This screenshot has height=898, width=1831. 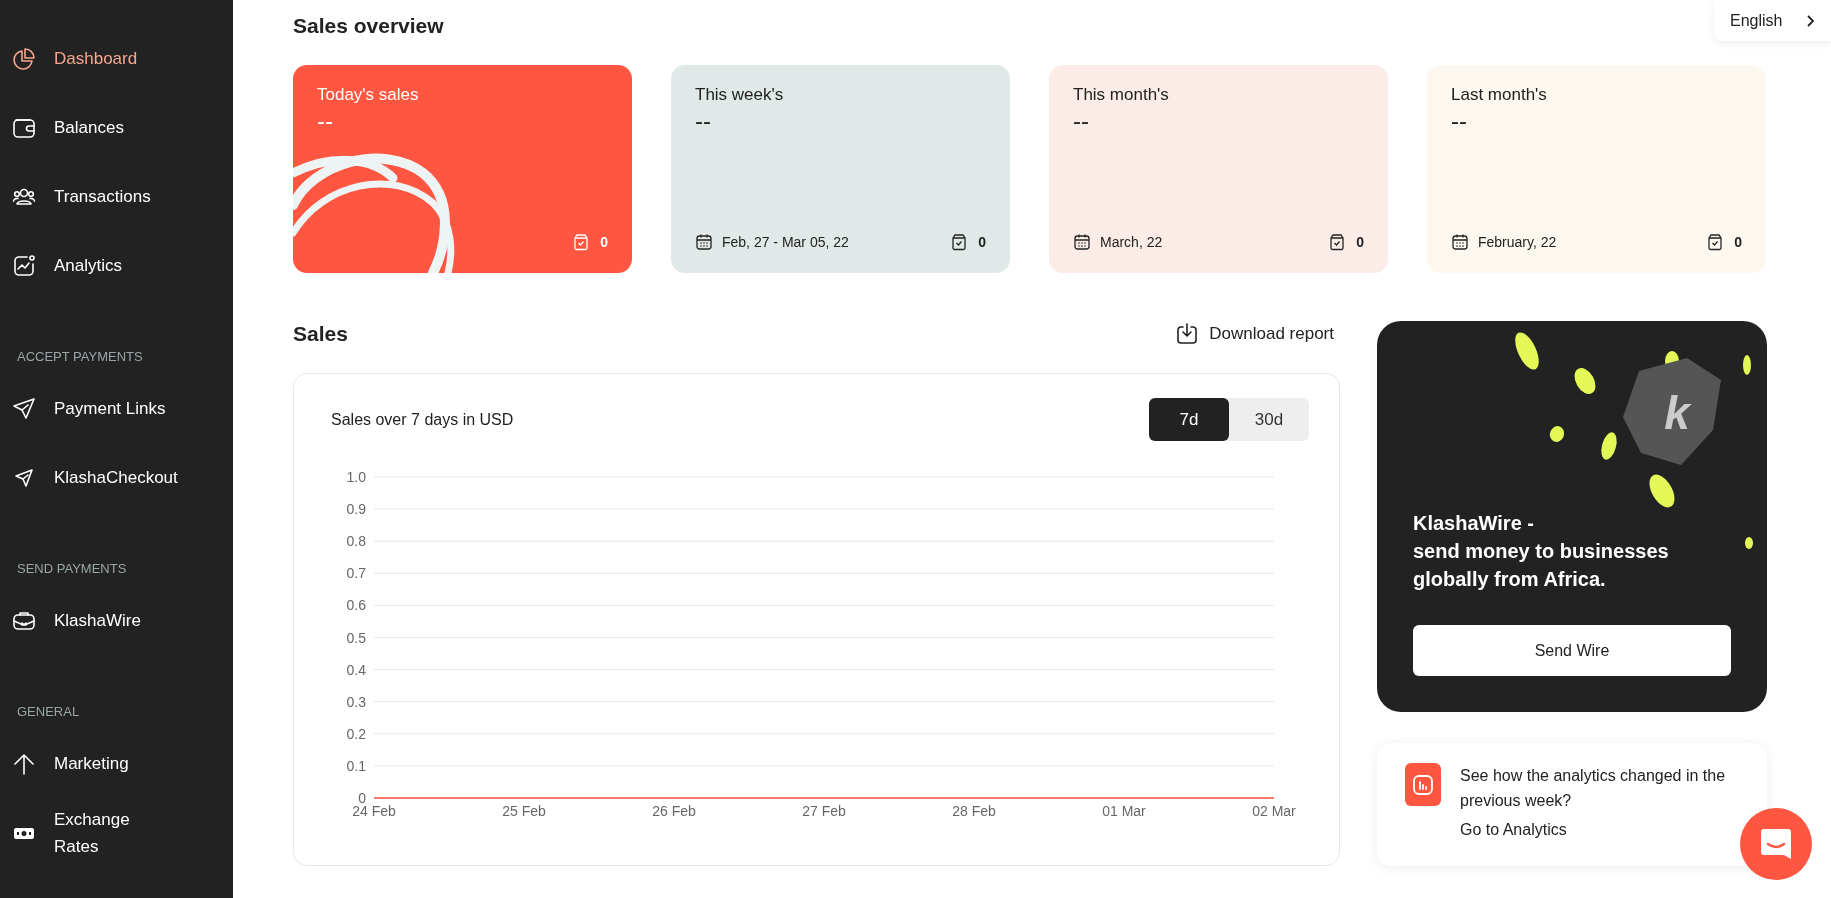 I want to click on chart-icon, so click(x=24, y=265).